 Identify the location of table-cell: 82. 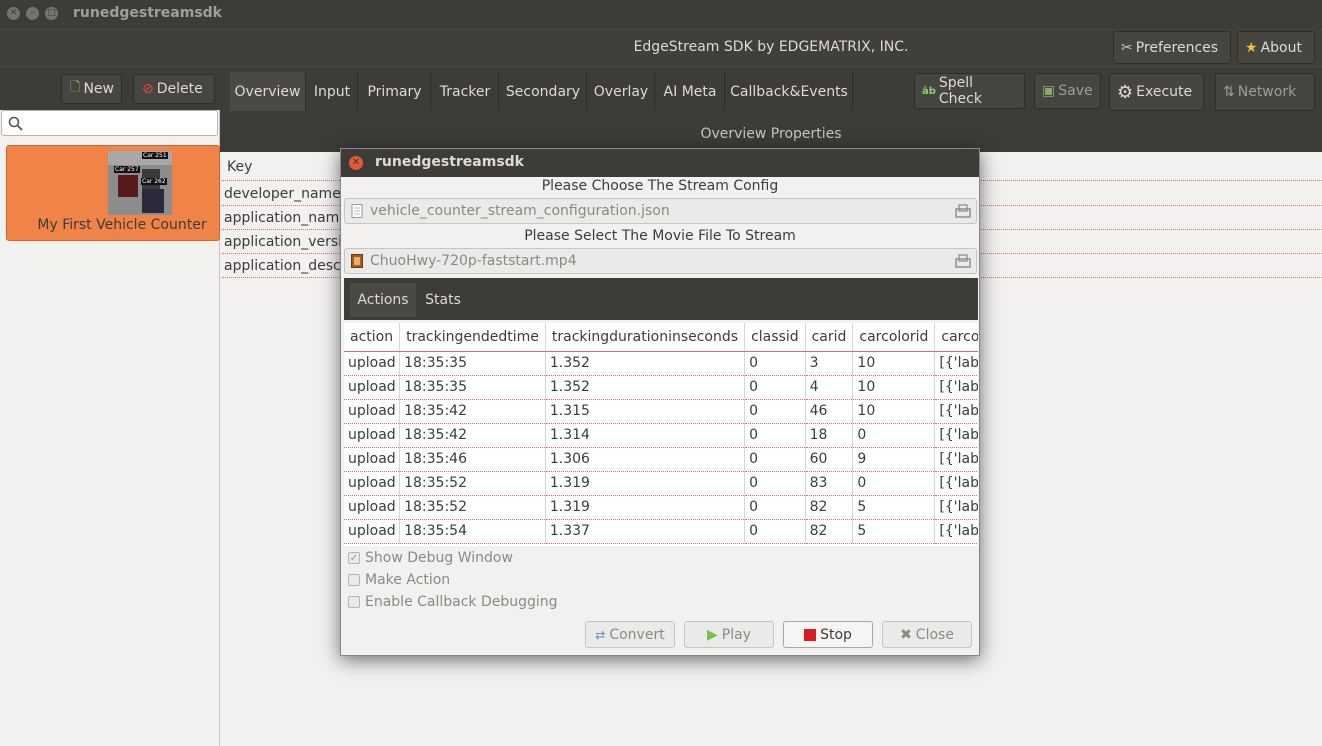
(829, 507).